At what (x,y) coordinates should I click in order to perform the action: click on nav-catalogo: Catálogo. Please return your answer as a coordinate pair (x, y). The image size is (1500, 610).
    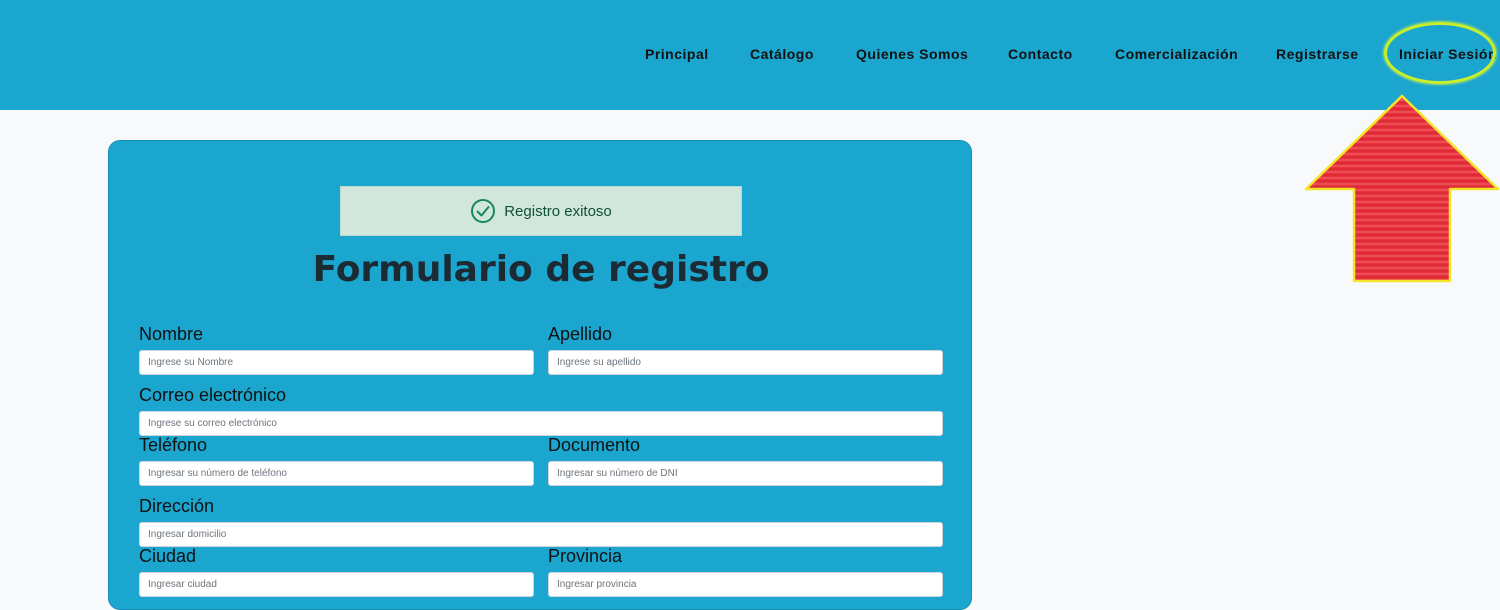
    Looking at the image, I should click on (782, 54).